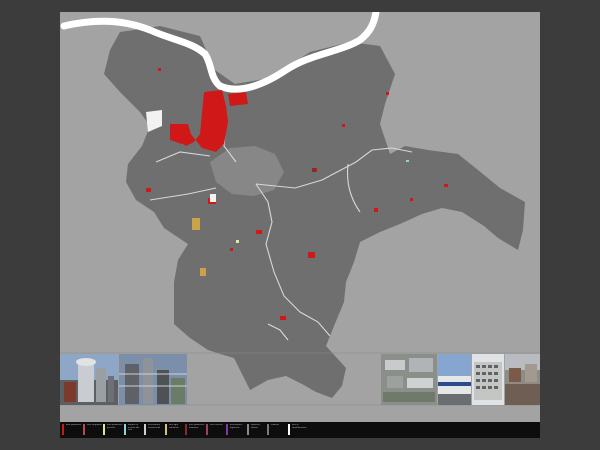  I want to click on legend-label: viabilità, so click(275, 425).